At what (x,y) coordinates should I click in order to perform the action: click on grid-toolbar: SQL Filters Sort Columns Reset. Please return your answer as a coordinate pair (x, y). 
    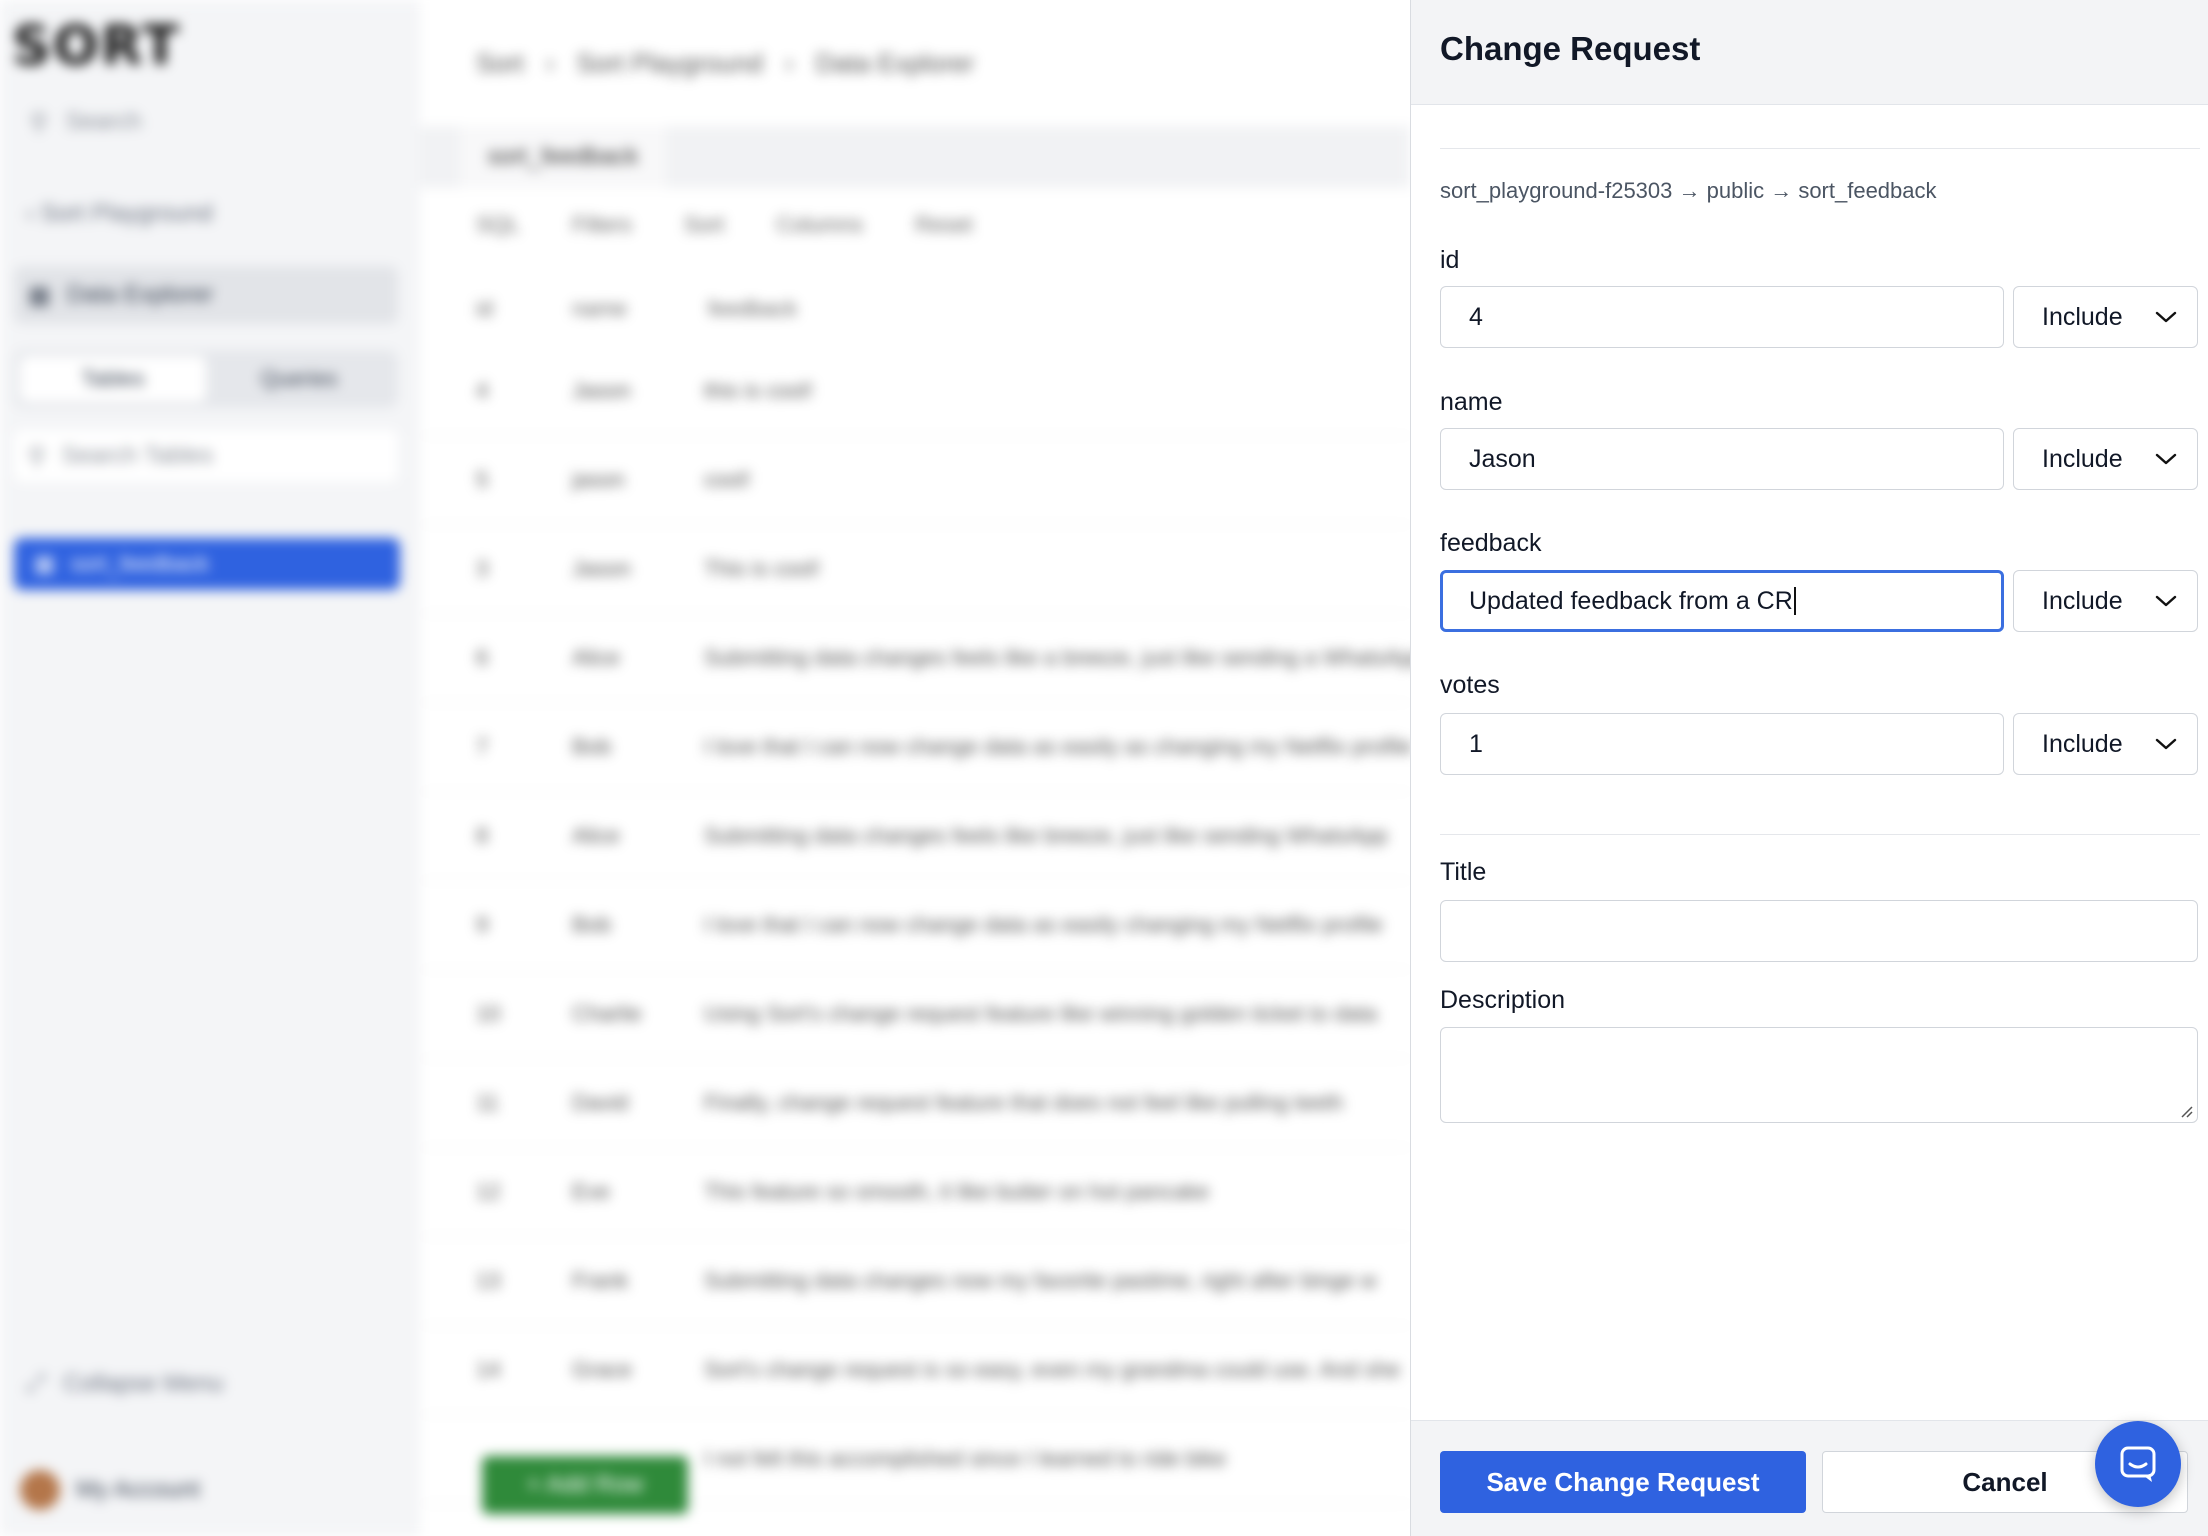
    Looking at the image, I should click on (724, 225).